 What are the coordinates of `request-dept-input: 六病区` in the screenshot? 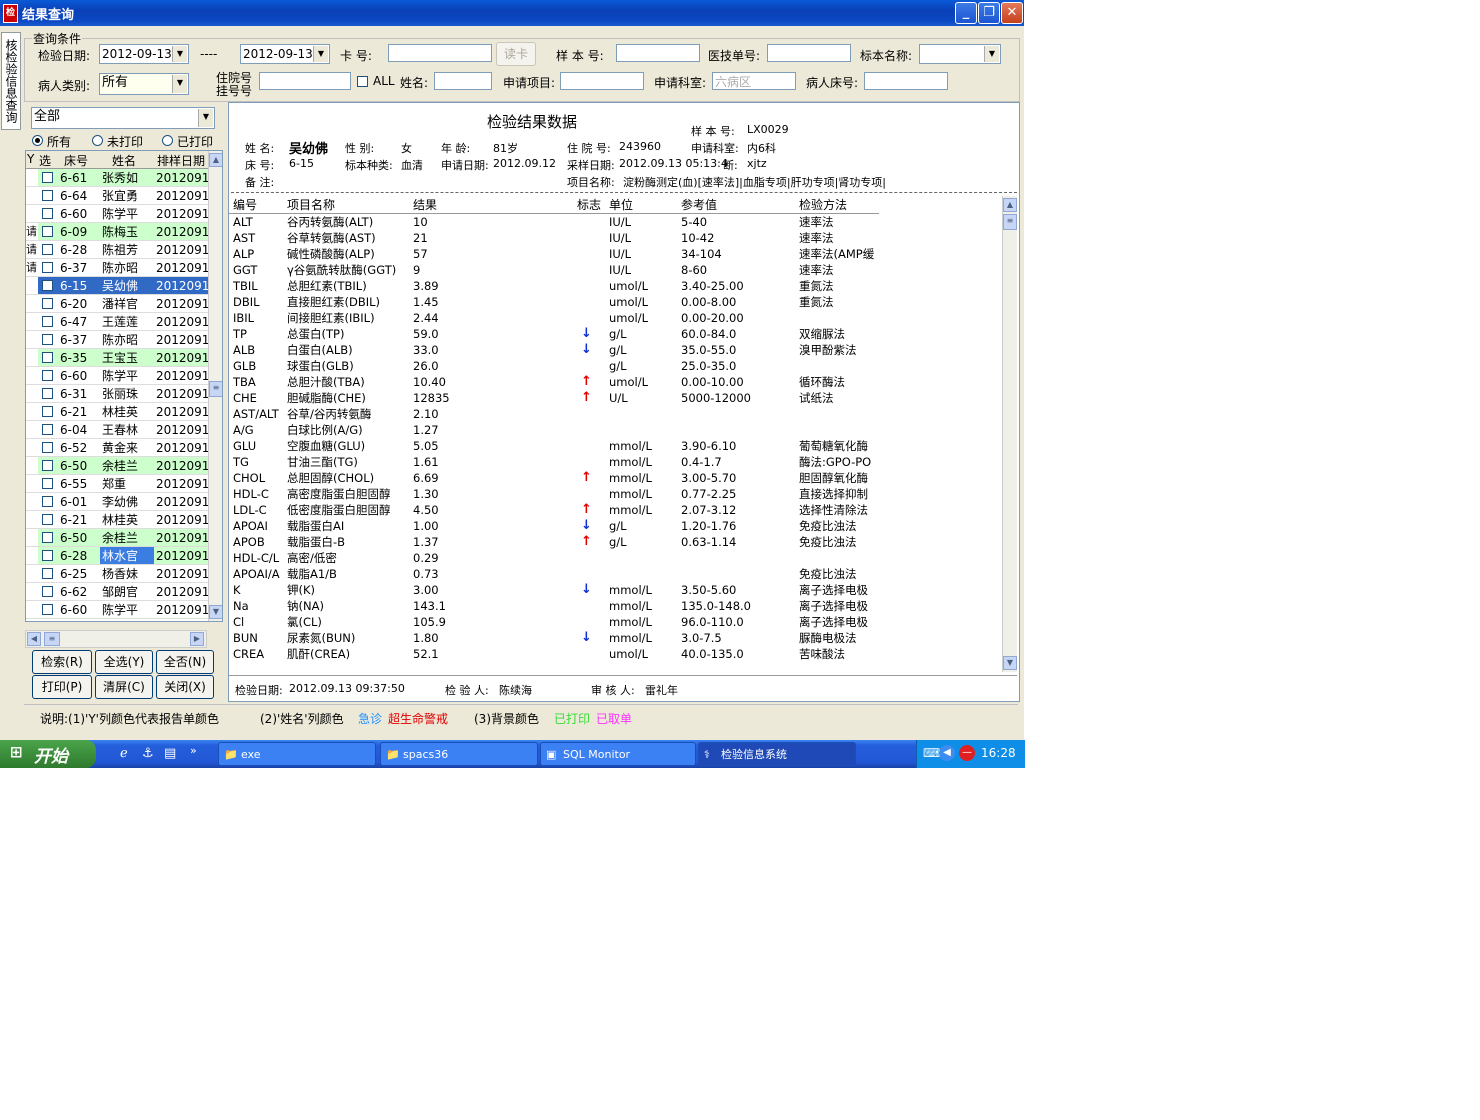 It's located at (754, 81).